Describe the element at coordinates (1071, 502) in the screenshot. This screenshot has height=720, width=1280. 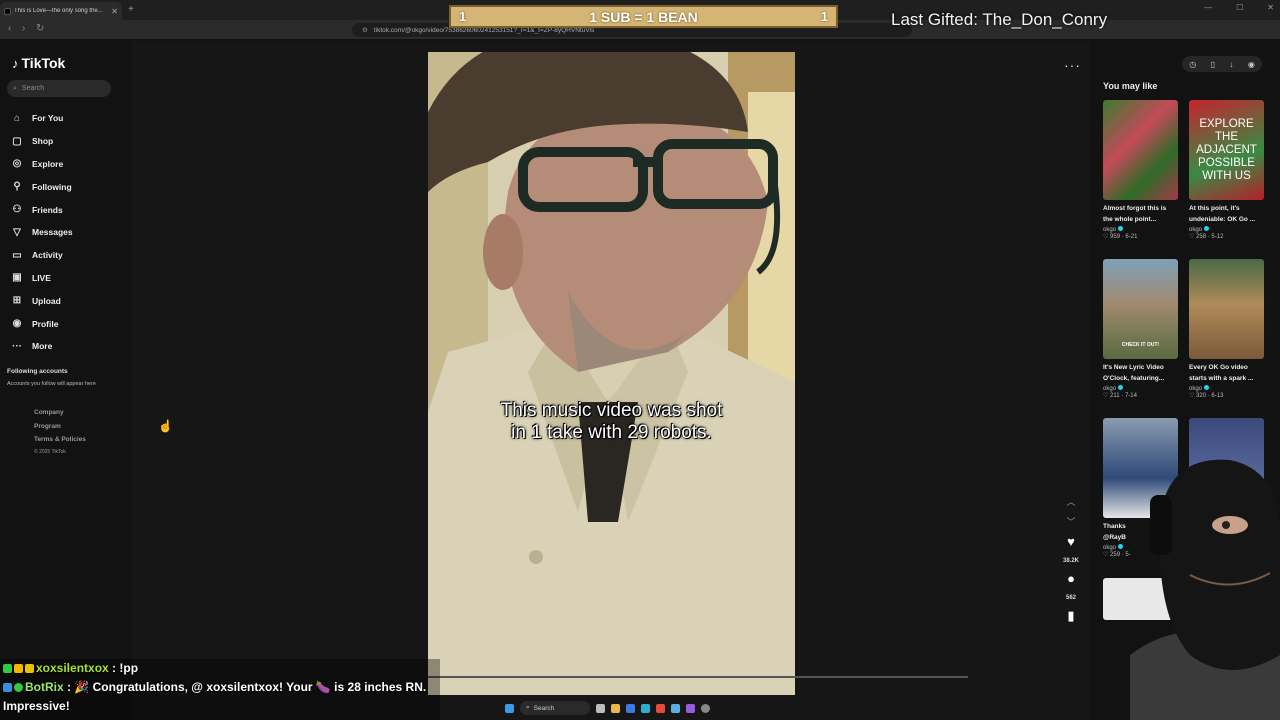
I see `previous-video-icon: ︿` at that location.